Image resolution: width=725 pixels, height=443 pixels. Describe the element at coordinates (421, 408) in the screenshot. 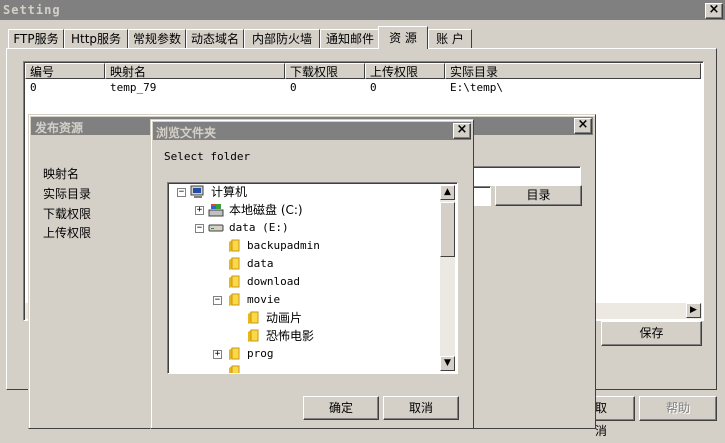

I see `cancel-button: 取消` at that location.